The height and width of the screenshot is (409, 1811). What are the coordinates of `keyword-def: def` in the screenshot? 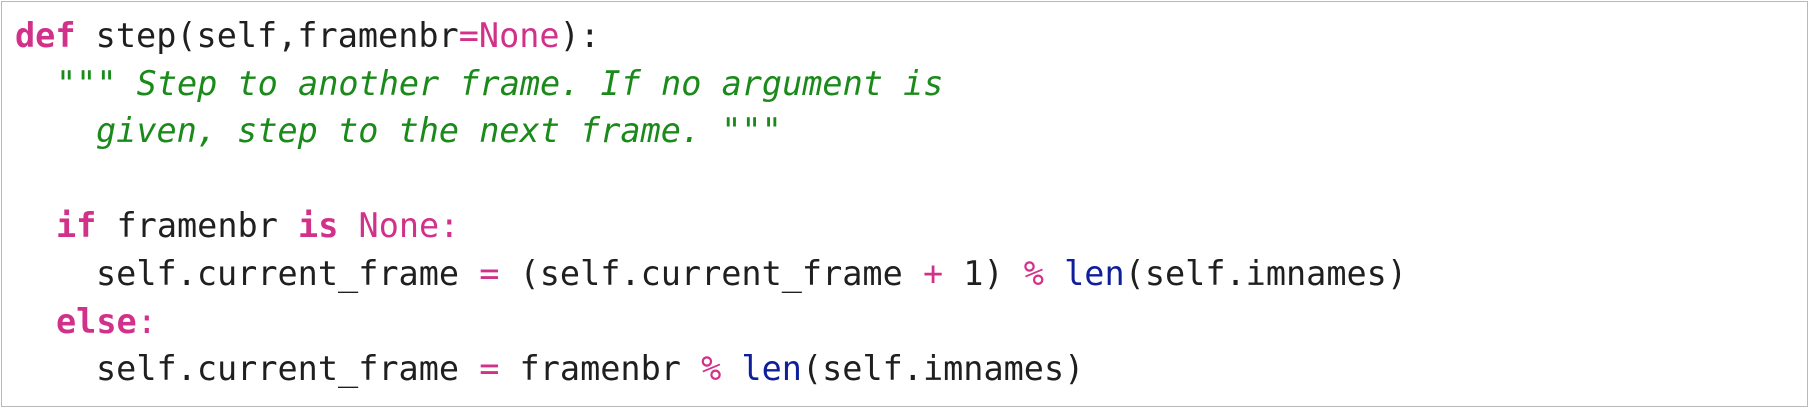 It's located at (45, 35).